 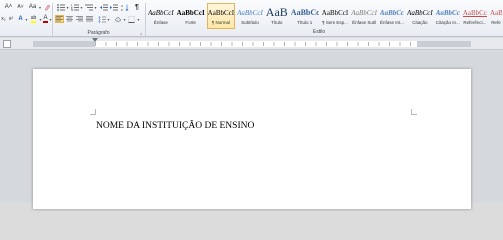 What do you see at coordinates (122, 9) in the screenshot?
I see `svg-text: Z` at bounding box center [122, 9].